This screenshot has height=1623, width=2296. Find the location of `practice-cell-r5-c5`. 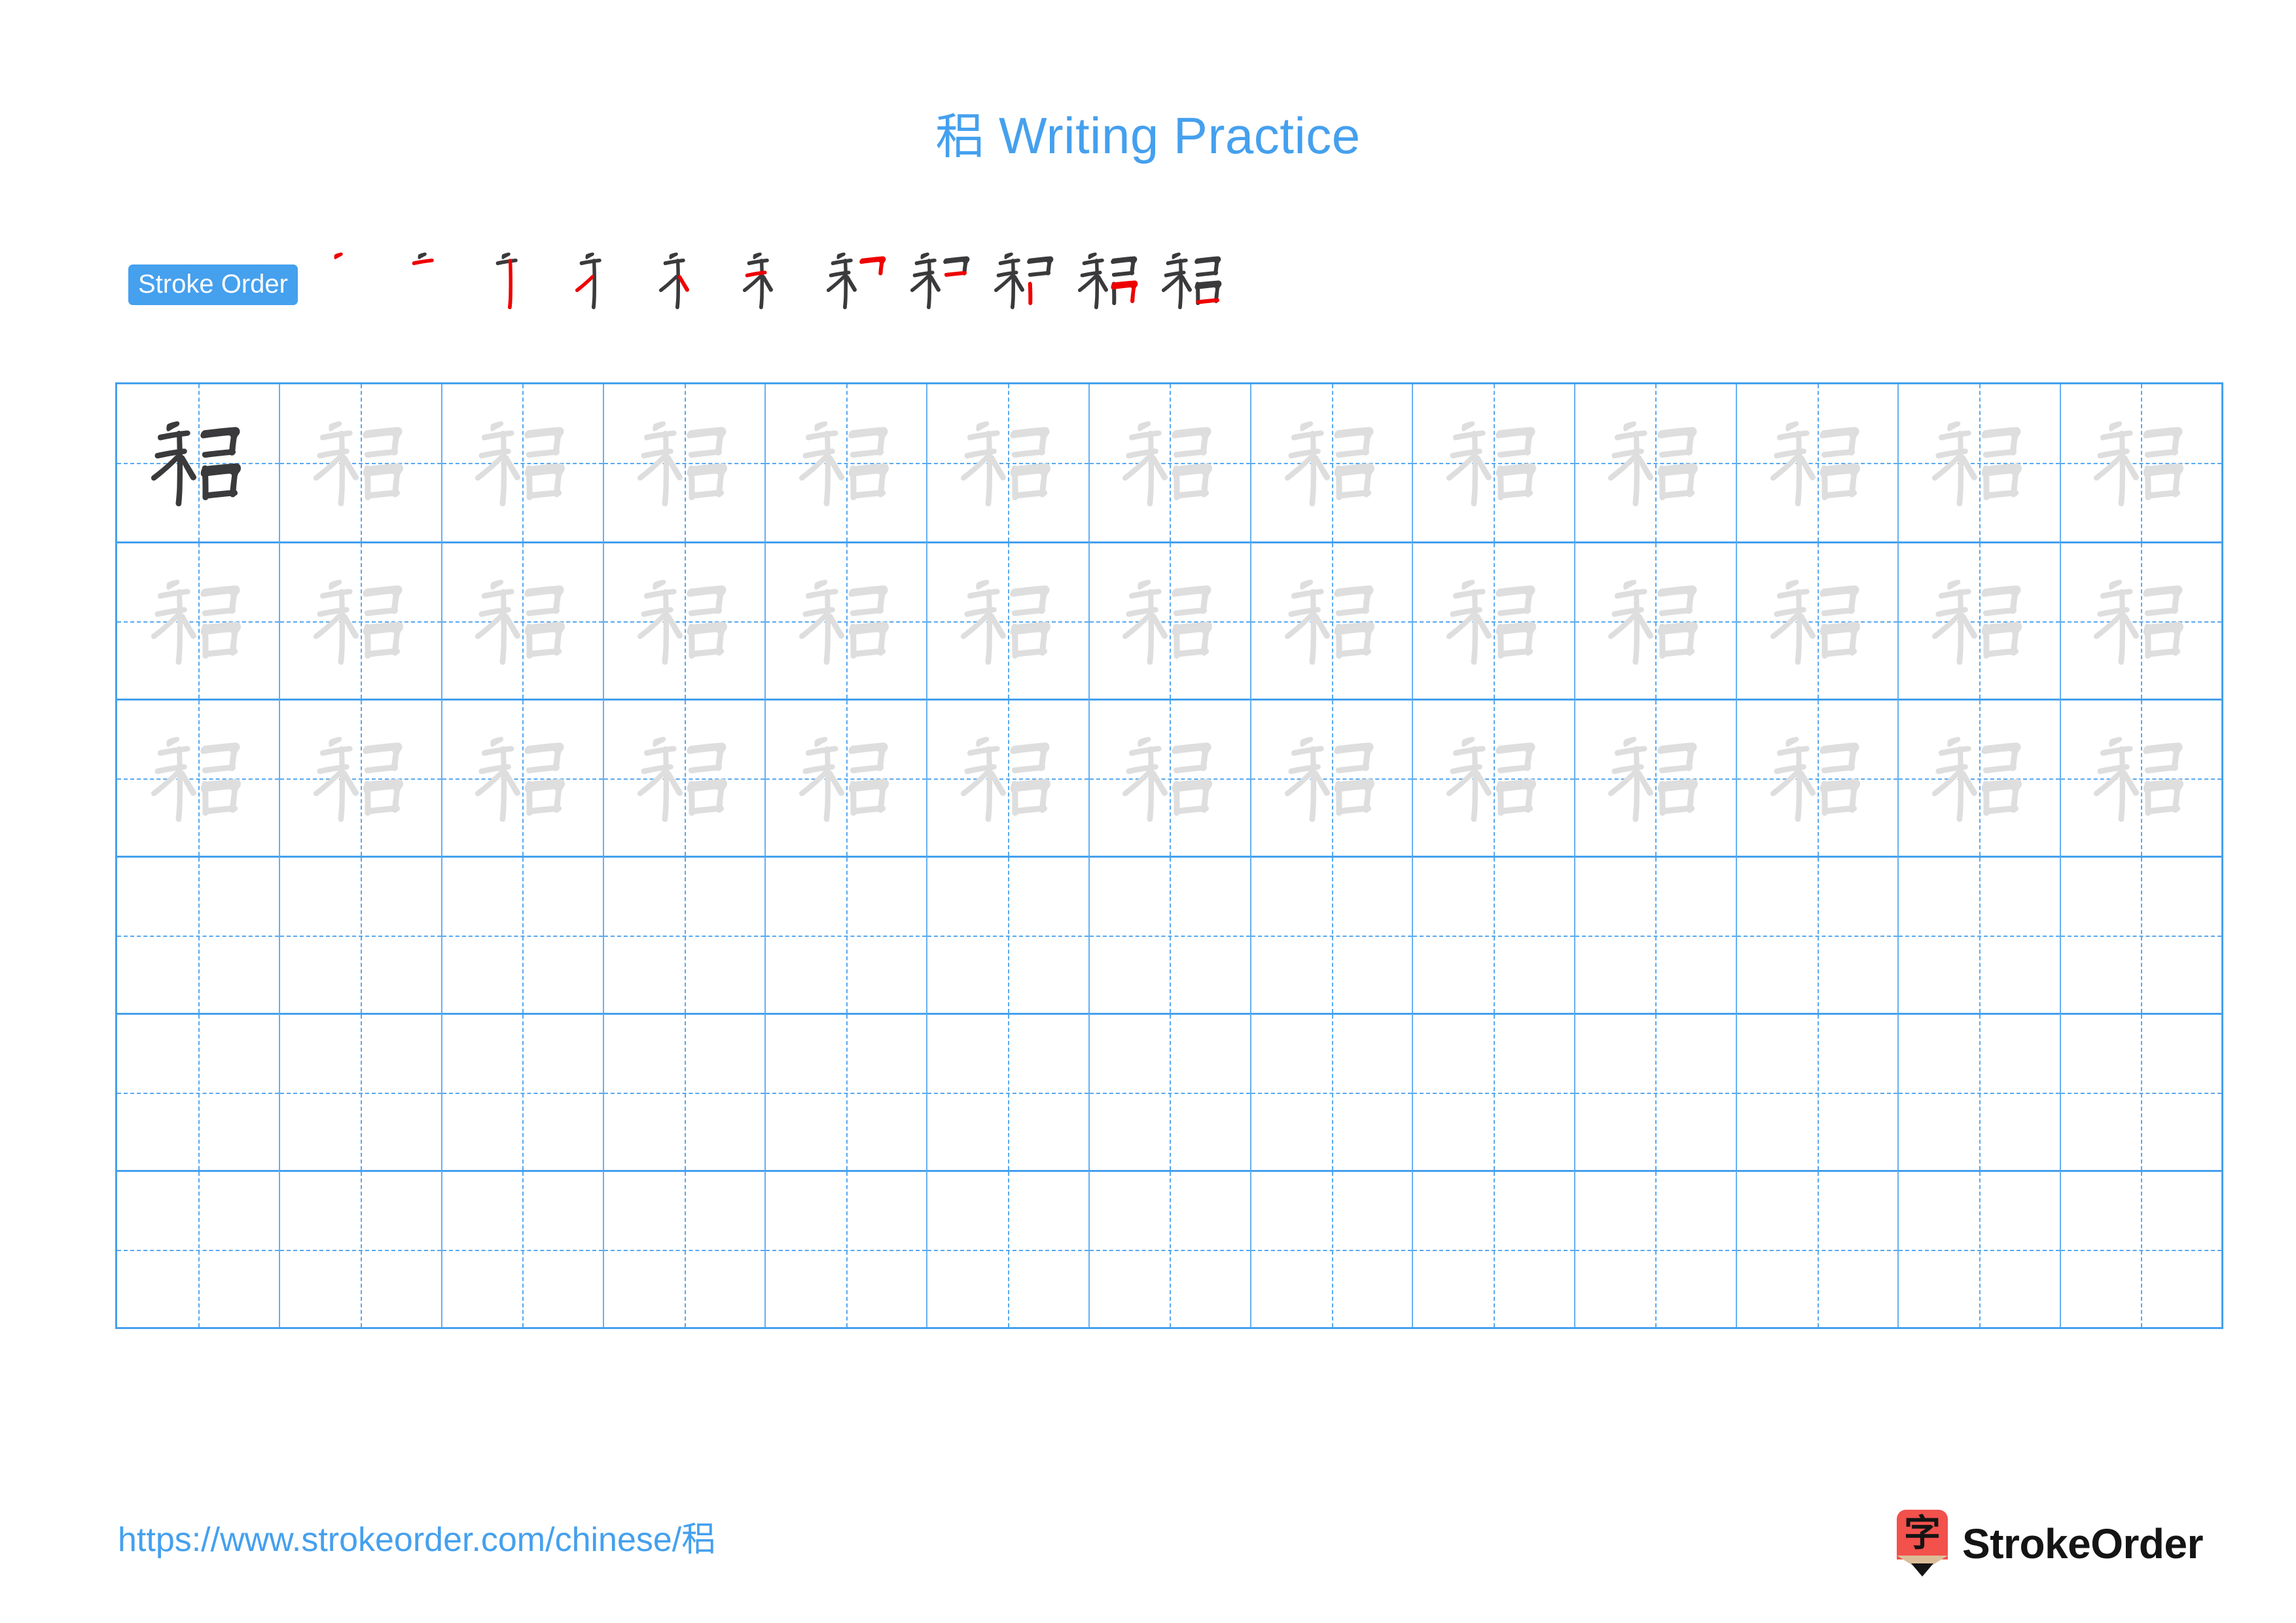

practice-cell-r5-c5 is located at coordinates (845, 1091).